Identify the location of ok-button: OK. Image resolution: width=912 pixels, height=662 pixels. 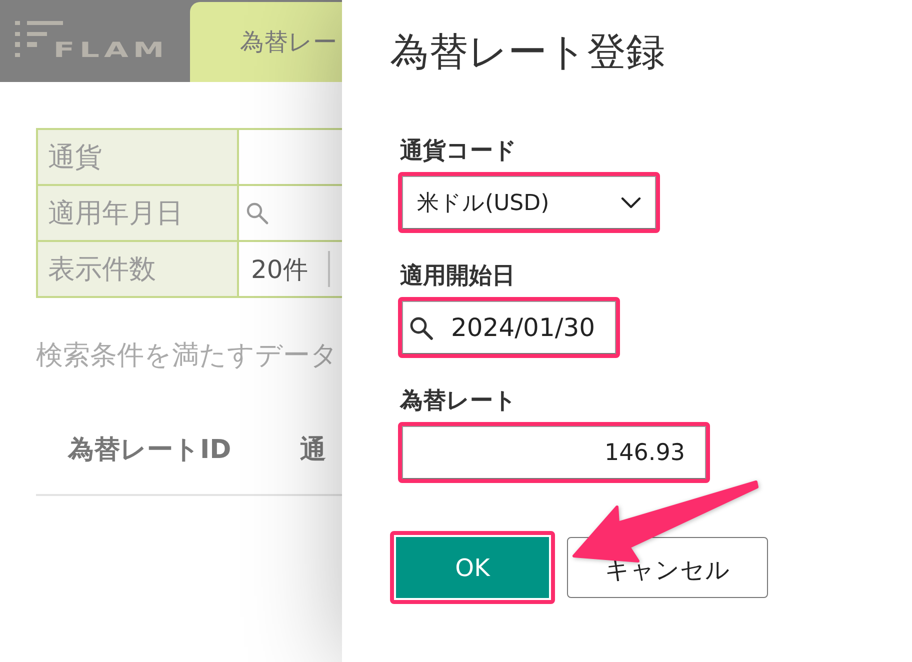
(472, 567).